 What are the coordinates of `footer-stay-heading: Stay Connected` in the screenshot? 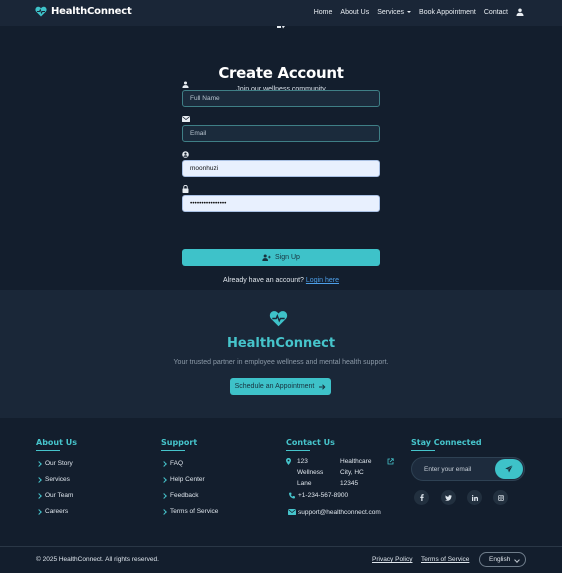 It's located at (446, 442).